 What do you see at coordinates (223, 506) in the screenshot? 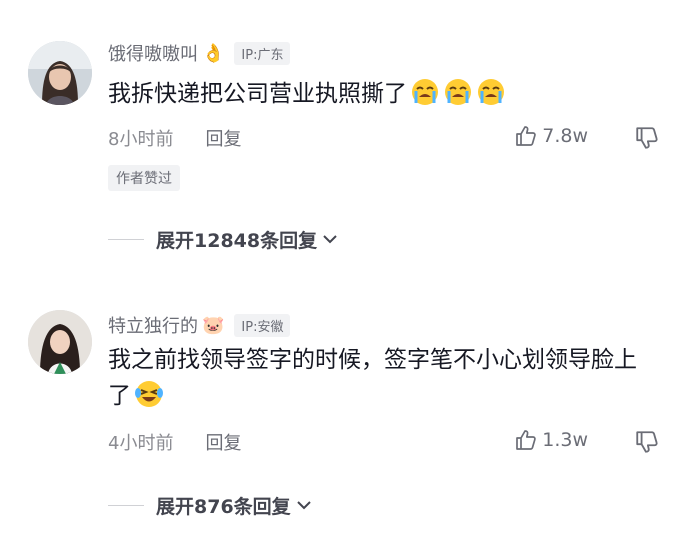
I see `expand-replies-label: 展开876条回复` at bounding box center [223, 506].